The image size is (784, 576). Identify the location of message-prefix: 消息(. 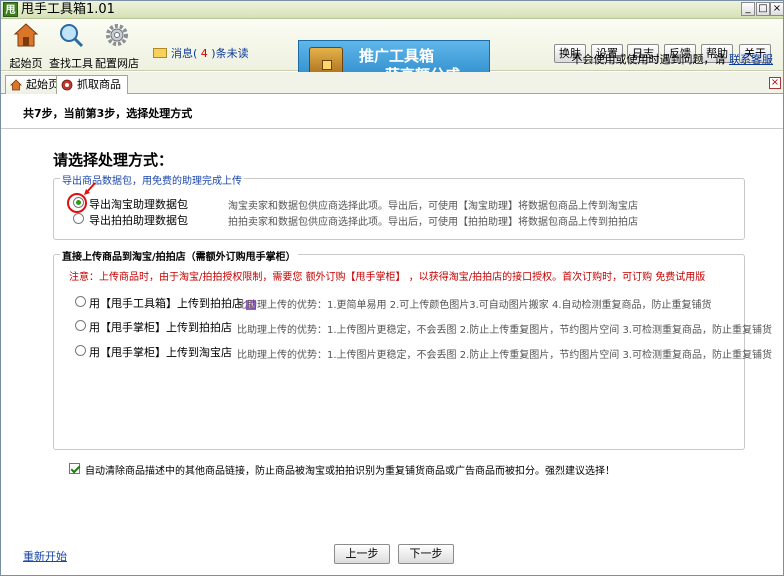
(184, 53).